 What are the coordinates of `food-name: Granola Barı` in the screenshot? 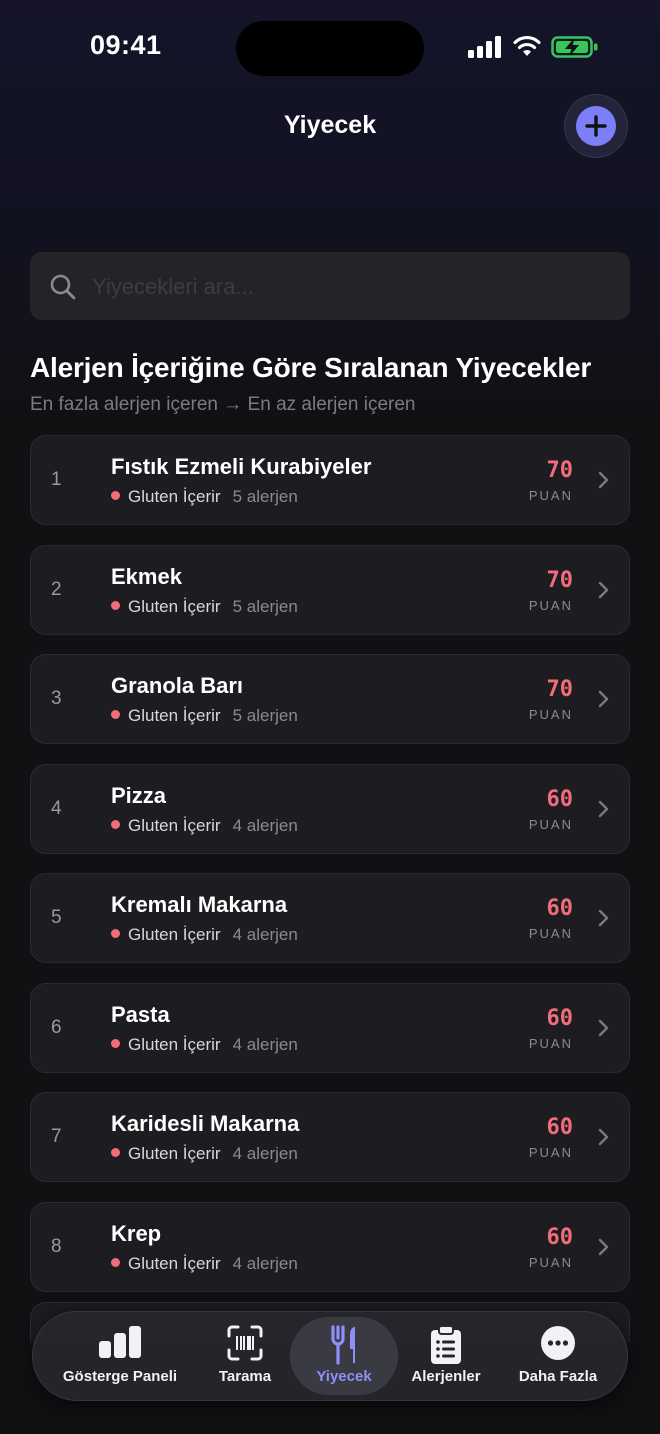 It's located at (177, 685).